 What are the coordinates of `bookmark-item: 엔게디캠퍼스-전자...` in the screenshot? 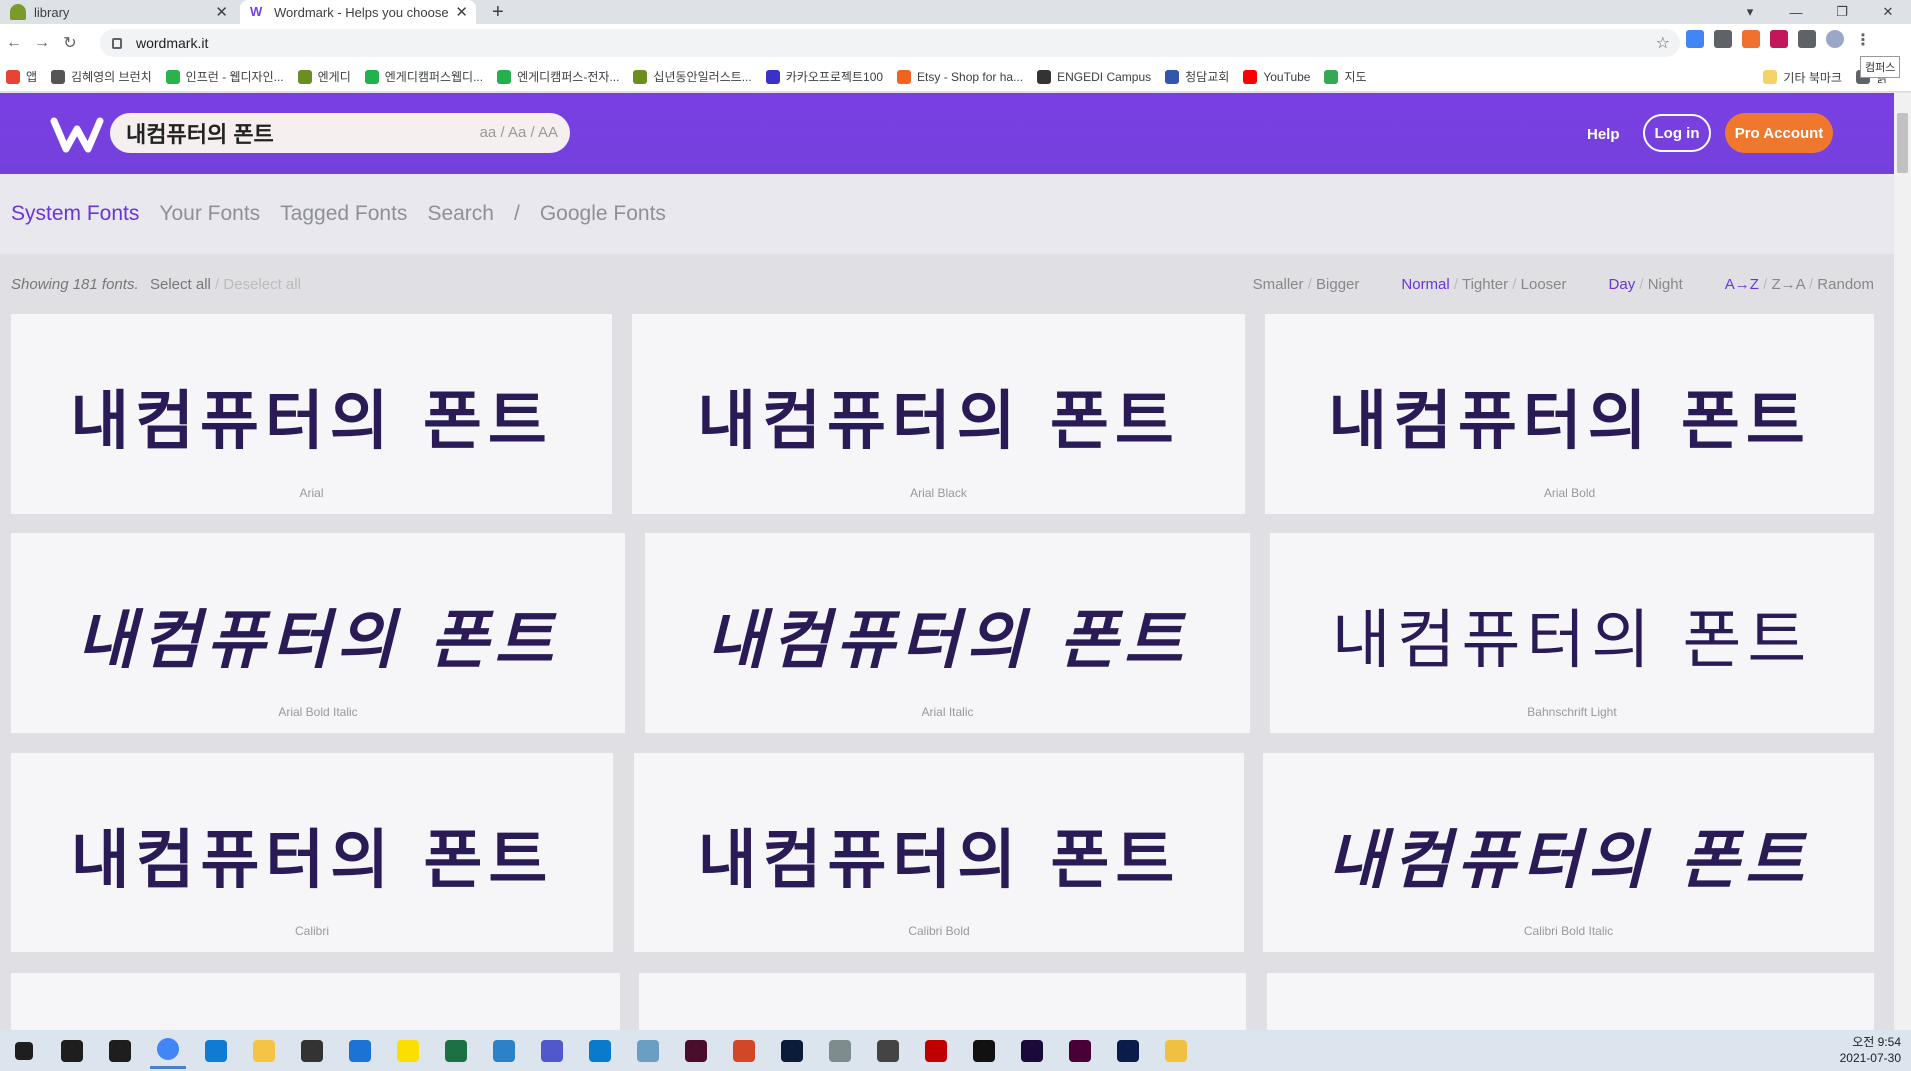 It's located at (558, 76).